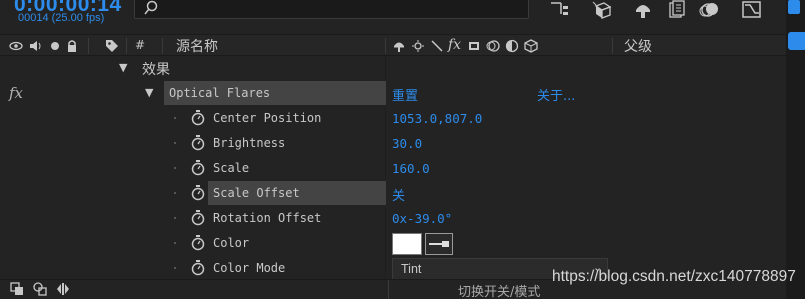 This screenshot has width=805, height=299. Describe the element at coordinates (55, 46) in the screenshot. I see `solo-dot-icon` at that location.